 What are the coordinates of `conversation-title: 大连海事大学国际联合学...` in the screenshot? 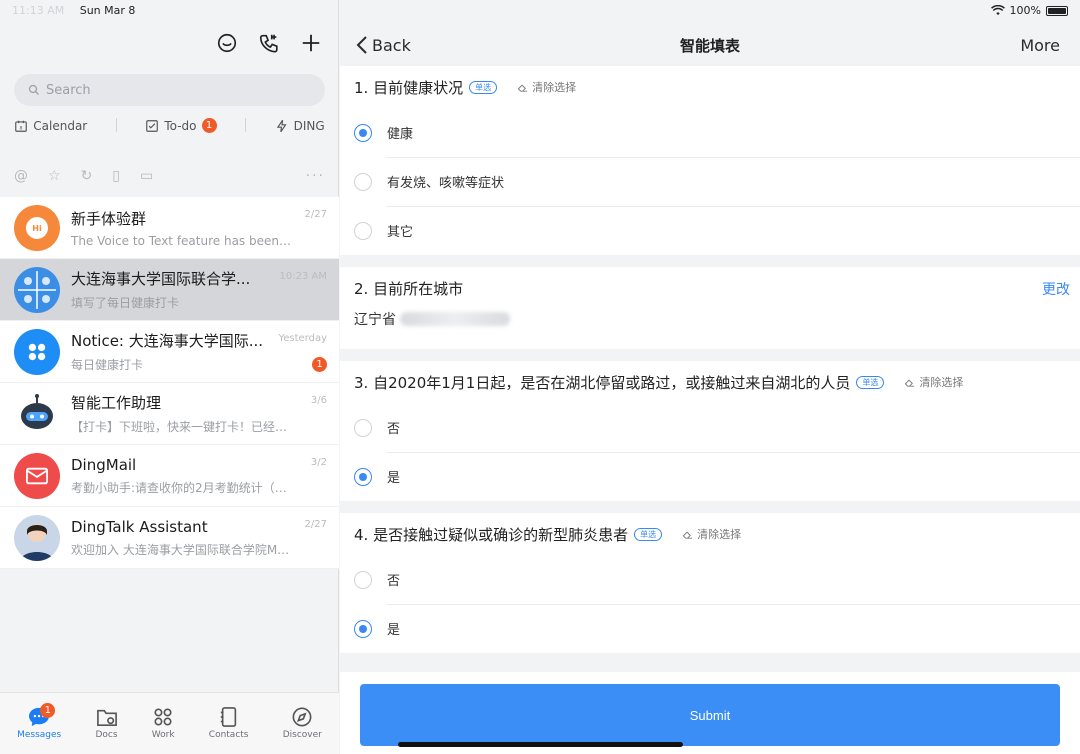 It's located at (161, 279).